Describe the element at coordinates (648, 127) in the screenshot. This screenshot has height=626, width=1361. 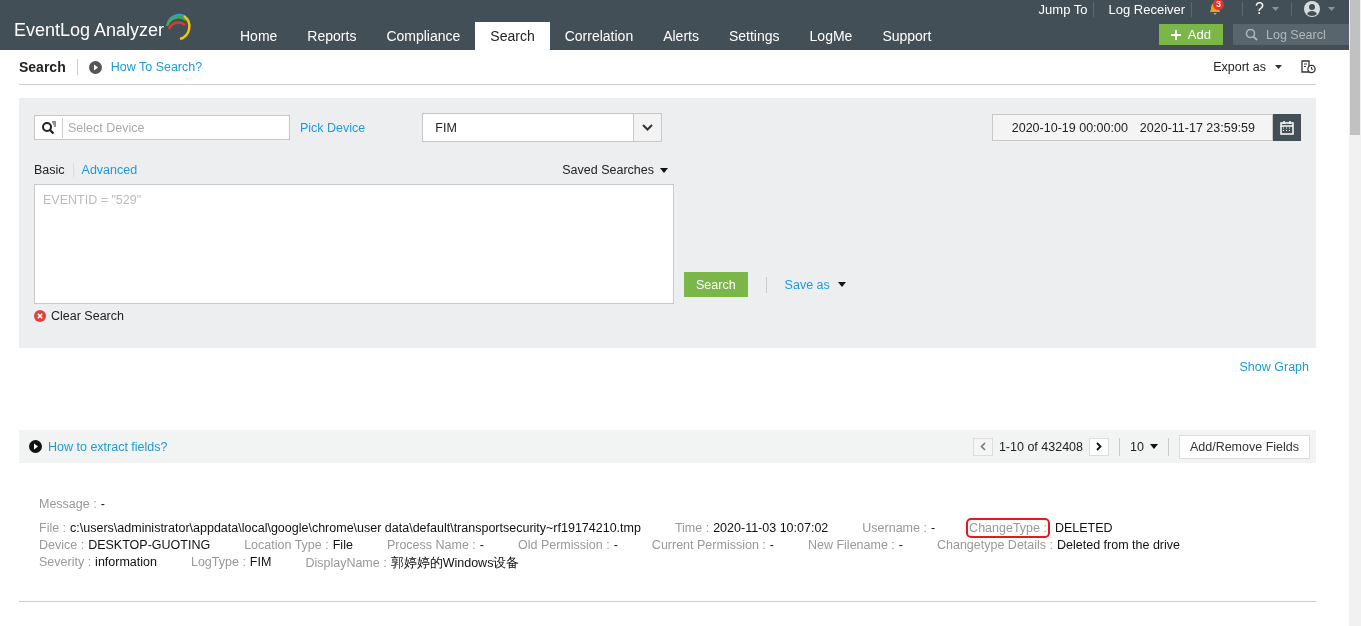
I see `chevron-down-icon` at that location.